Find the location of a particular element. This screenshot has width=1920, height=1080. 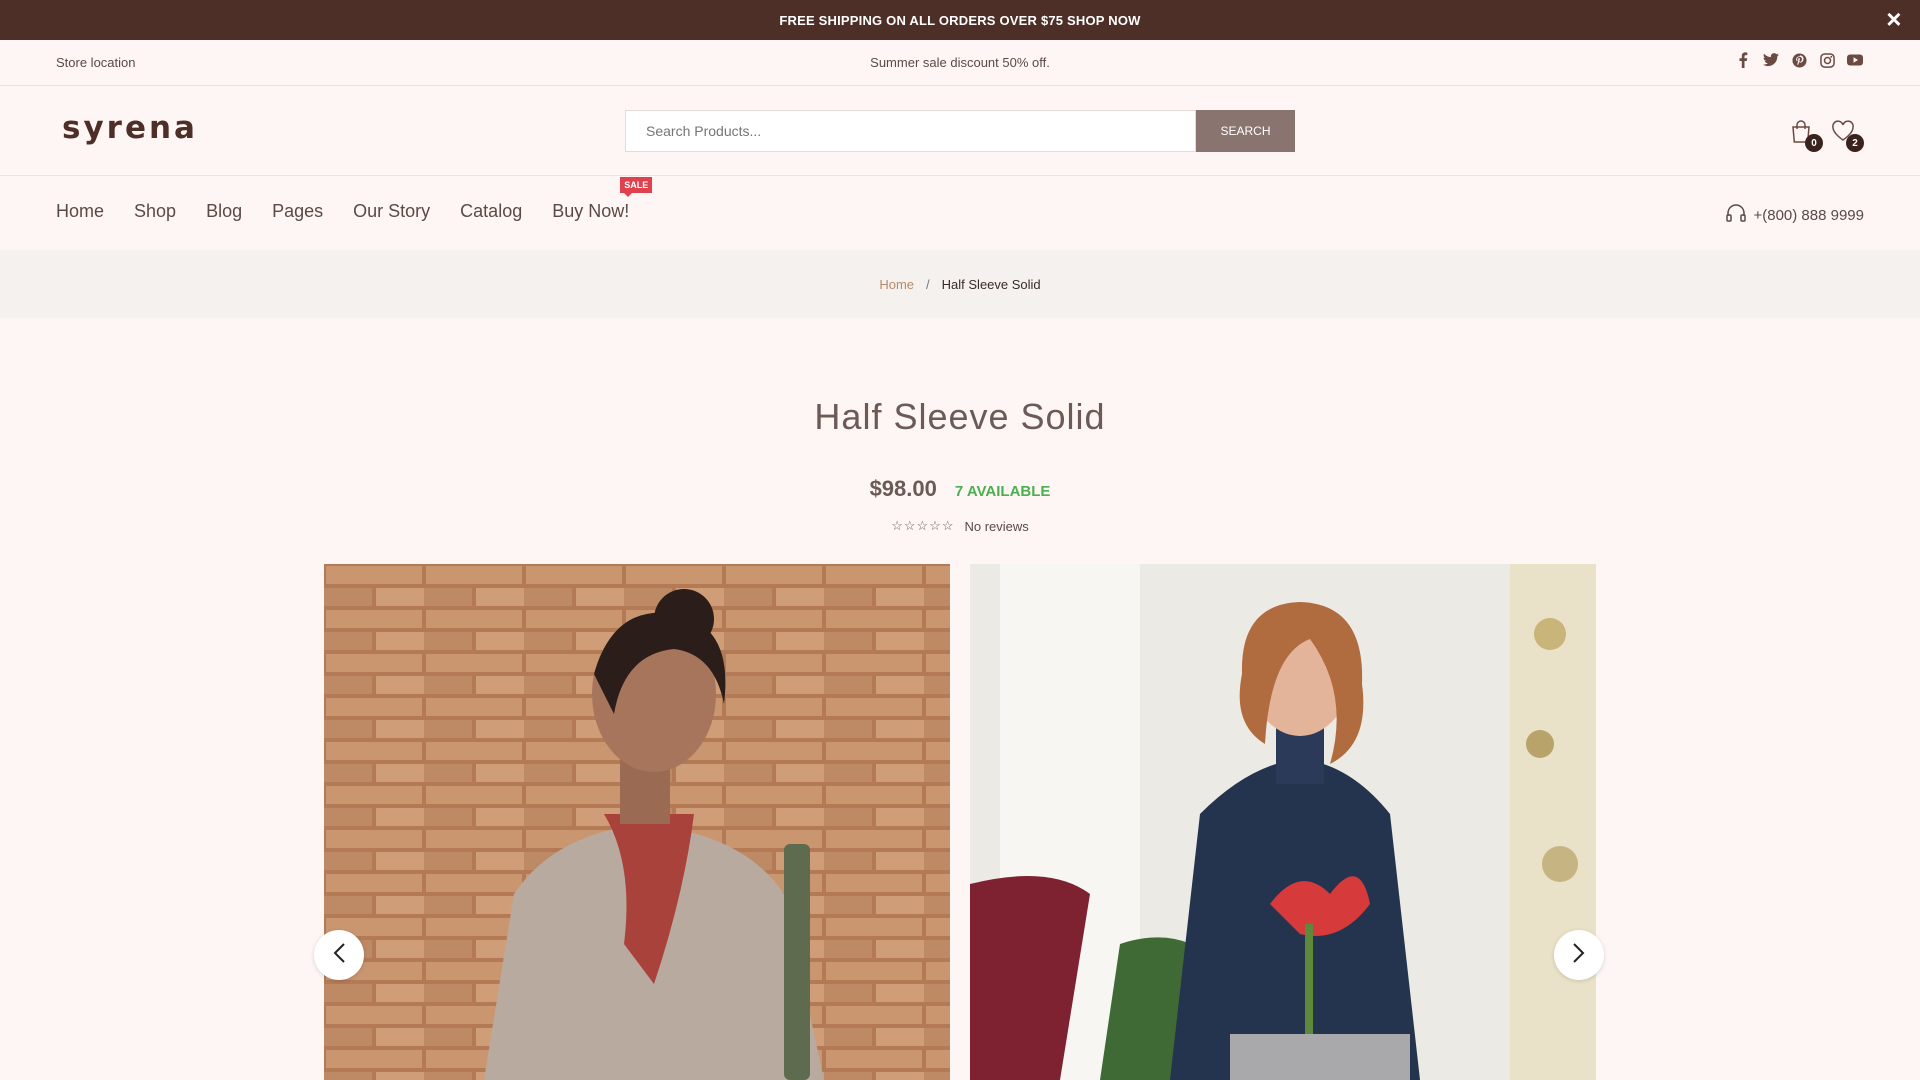

sale-badge: SALE is located at coordinates (636, 187).